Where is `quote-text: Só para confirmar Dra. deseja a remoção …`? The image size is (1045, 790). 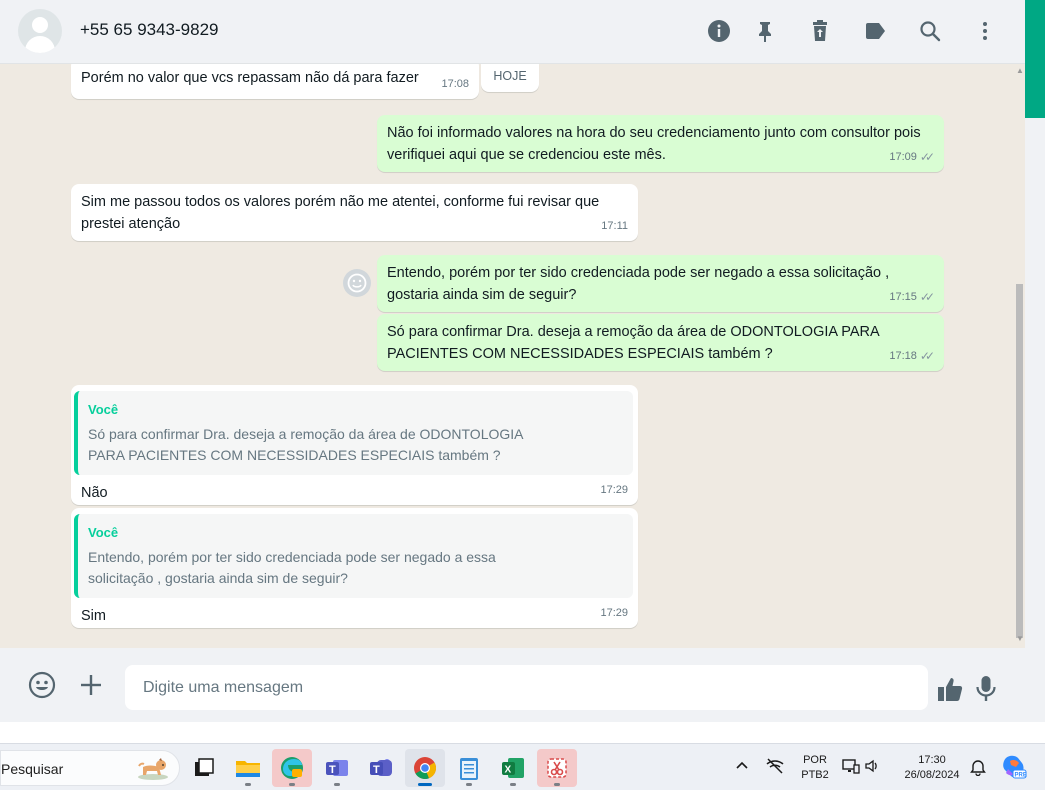
quote-text: Só para confirmar Dra. deseja a remoção … is located at coordinates (305, 444).